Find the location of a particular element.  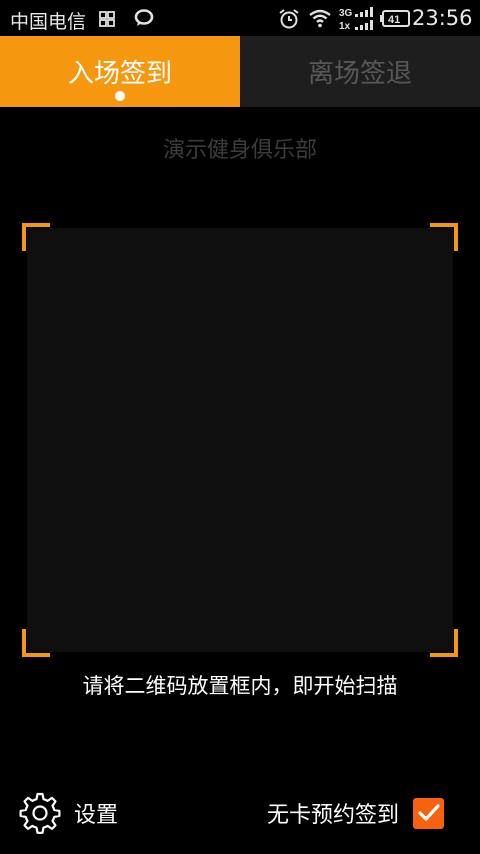

tab-check-out-label: 离场签退 is located at coordinates (359, 74).